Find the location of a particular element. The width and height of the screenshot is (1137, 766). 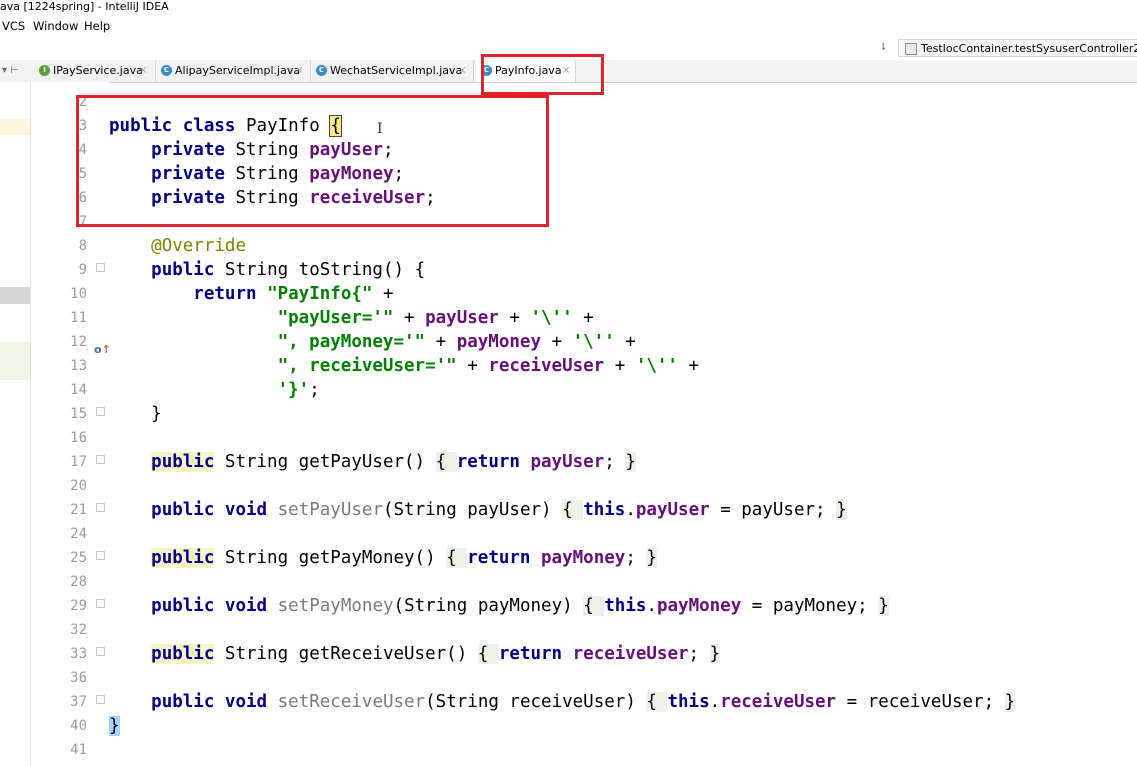

menu-window: Window is located at coordinates (55, 26).